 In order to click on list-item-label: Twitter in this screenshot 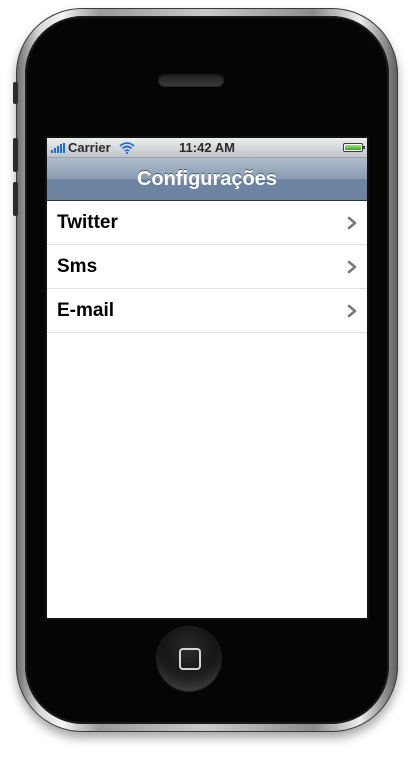, I will do `click(87, 222)`.